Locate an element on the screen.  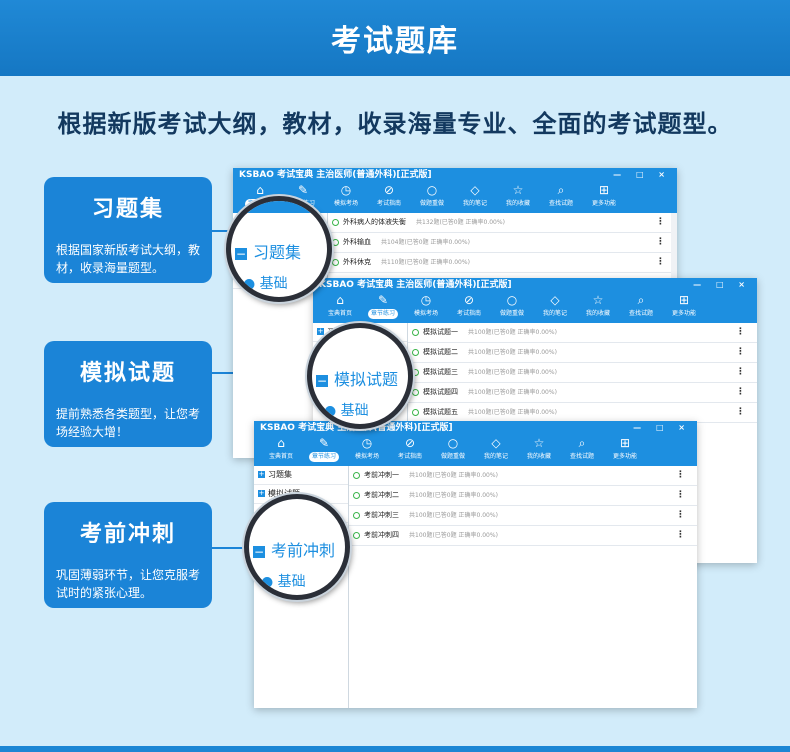
bottom-accent-line is located at coordinates (395, 749).